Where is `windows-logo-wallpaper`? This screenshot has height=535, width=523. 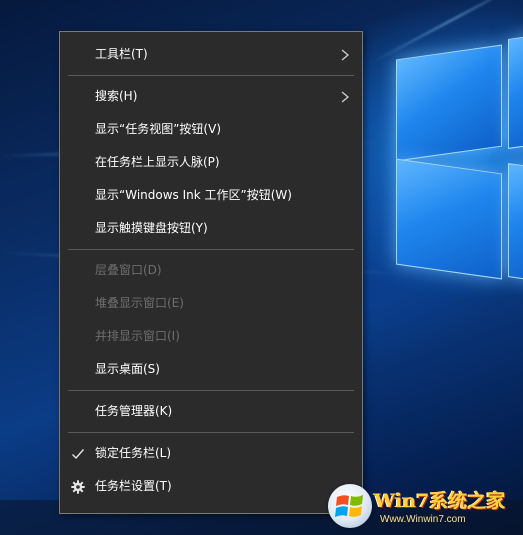
windows-logo-wallpaper is located at coordinates (450, 160).